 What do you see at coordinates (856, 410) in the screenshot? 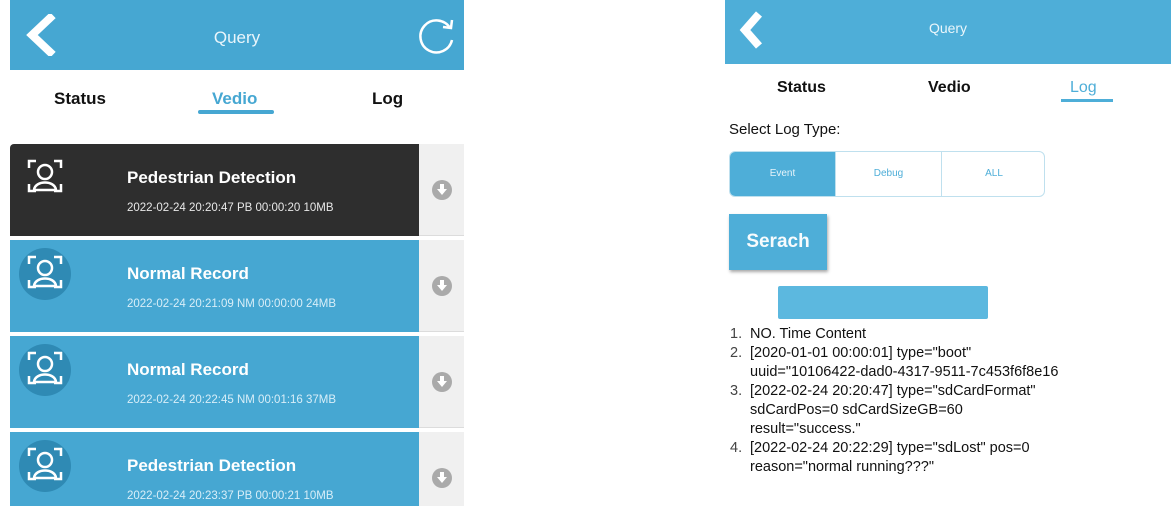
I see `log-line: sdCardPos=0 sdCardSizeGB=60` at bounding box center [856, 410].